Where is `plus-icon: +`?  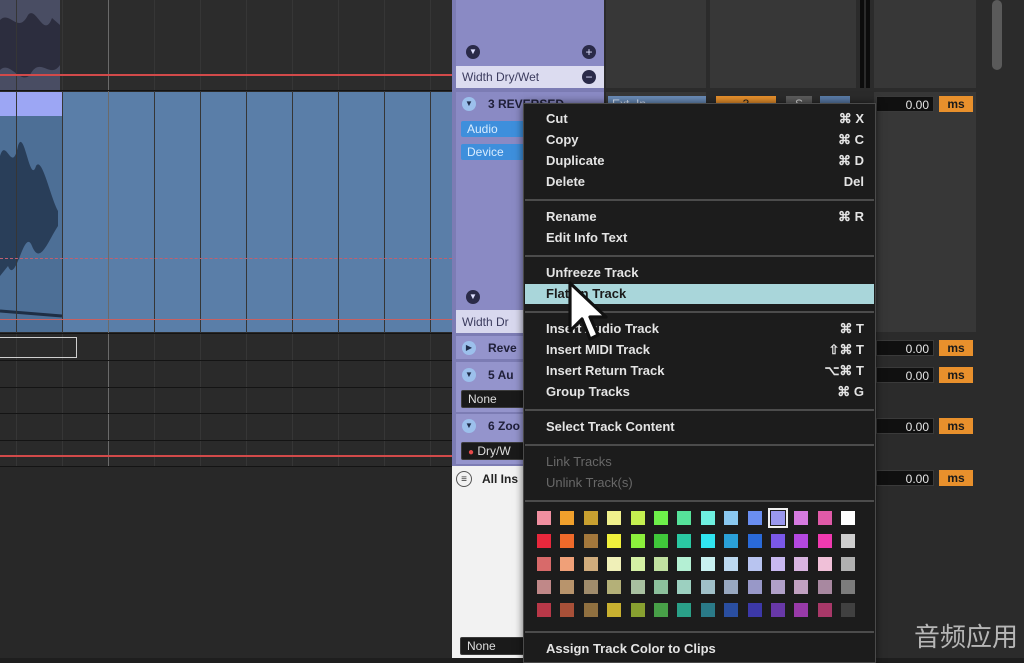 plus-icon: + is located at coordinates (589, 52).